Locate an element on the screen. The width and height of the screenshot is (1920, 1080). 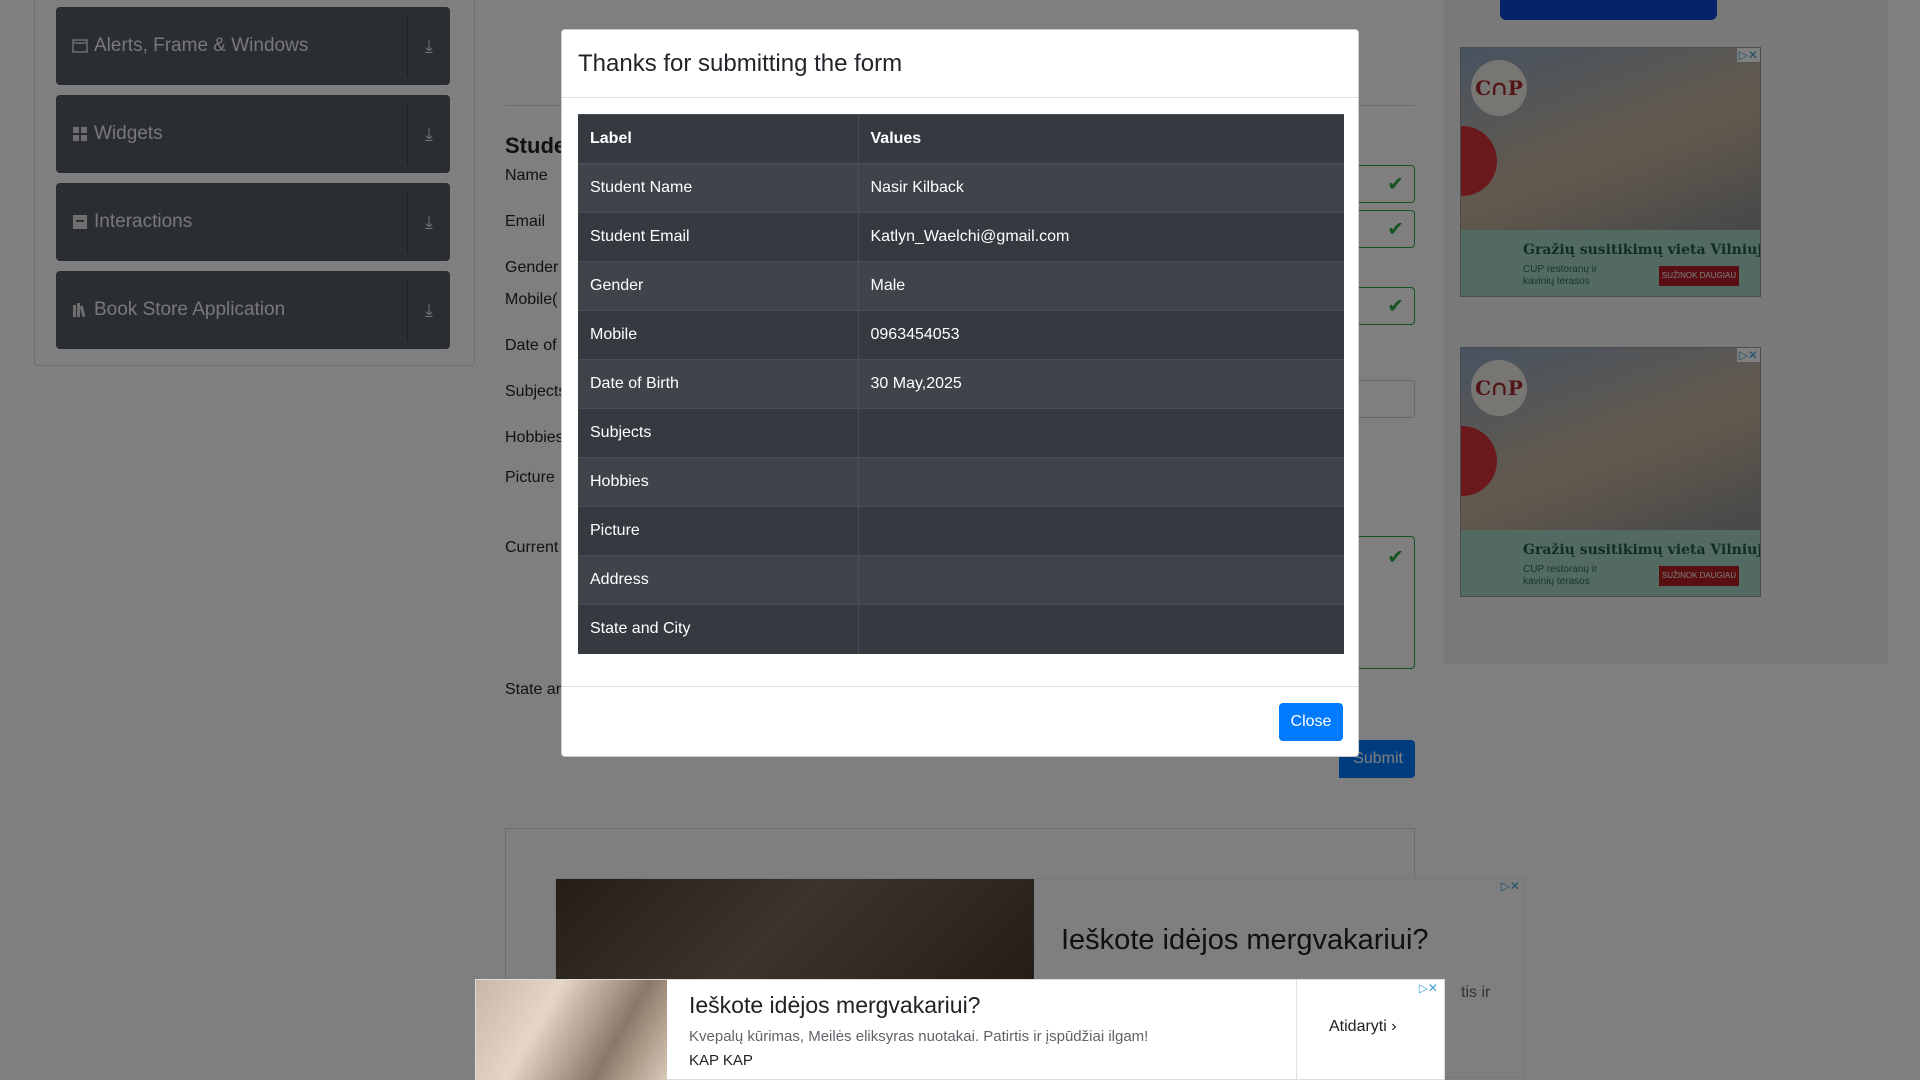
table-row: Student Name Nasir Kilback is located at coordinates (961, 188).